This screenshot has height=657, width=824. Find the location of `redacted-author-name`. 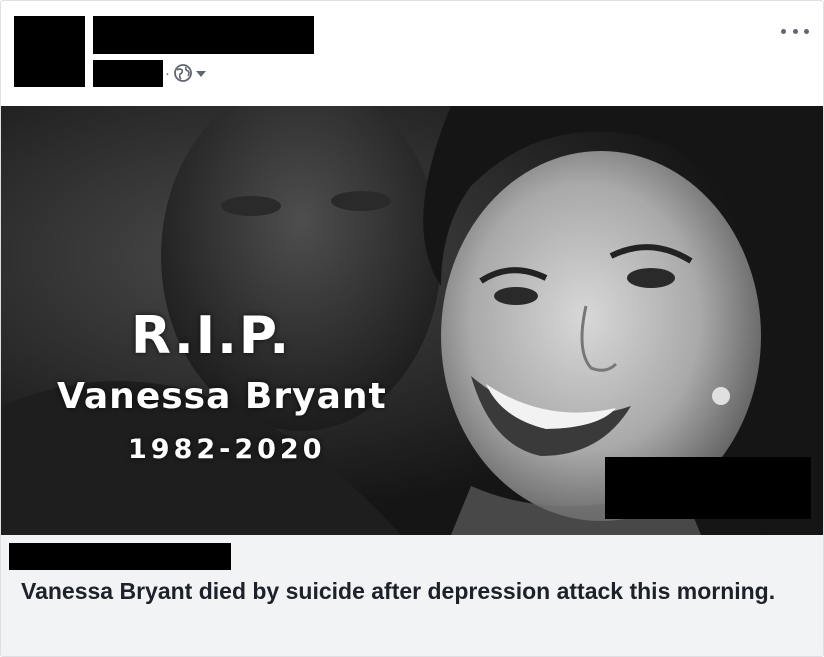

redacted-author-name is located at coordinates (203, 35).